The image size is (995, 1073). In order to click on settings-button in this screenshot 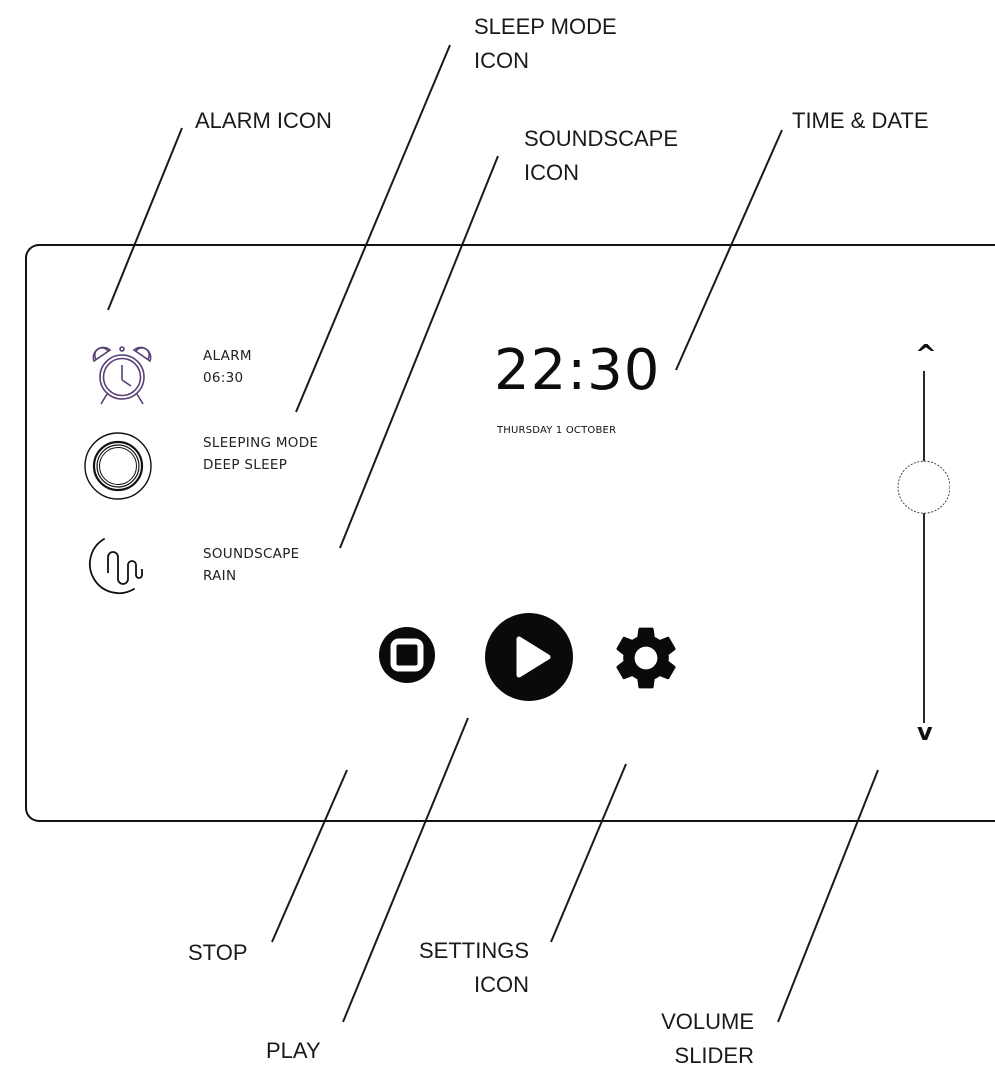, I will do `click(646, 658)`.